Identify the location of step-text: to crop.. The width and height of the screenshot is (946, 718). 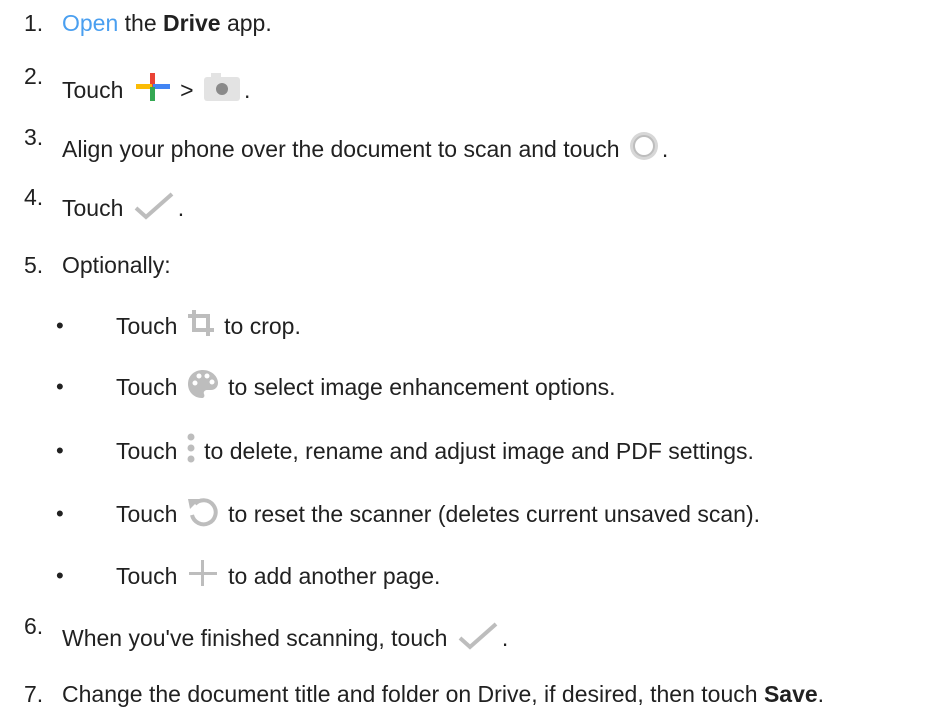
(259, 325).